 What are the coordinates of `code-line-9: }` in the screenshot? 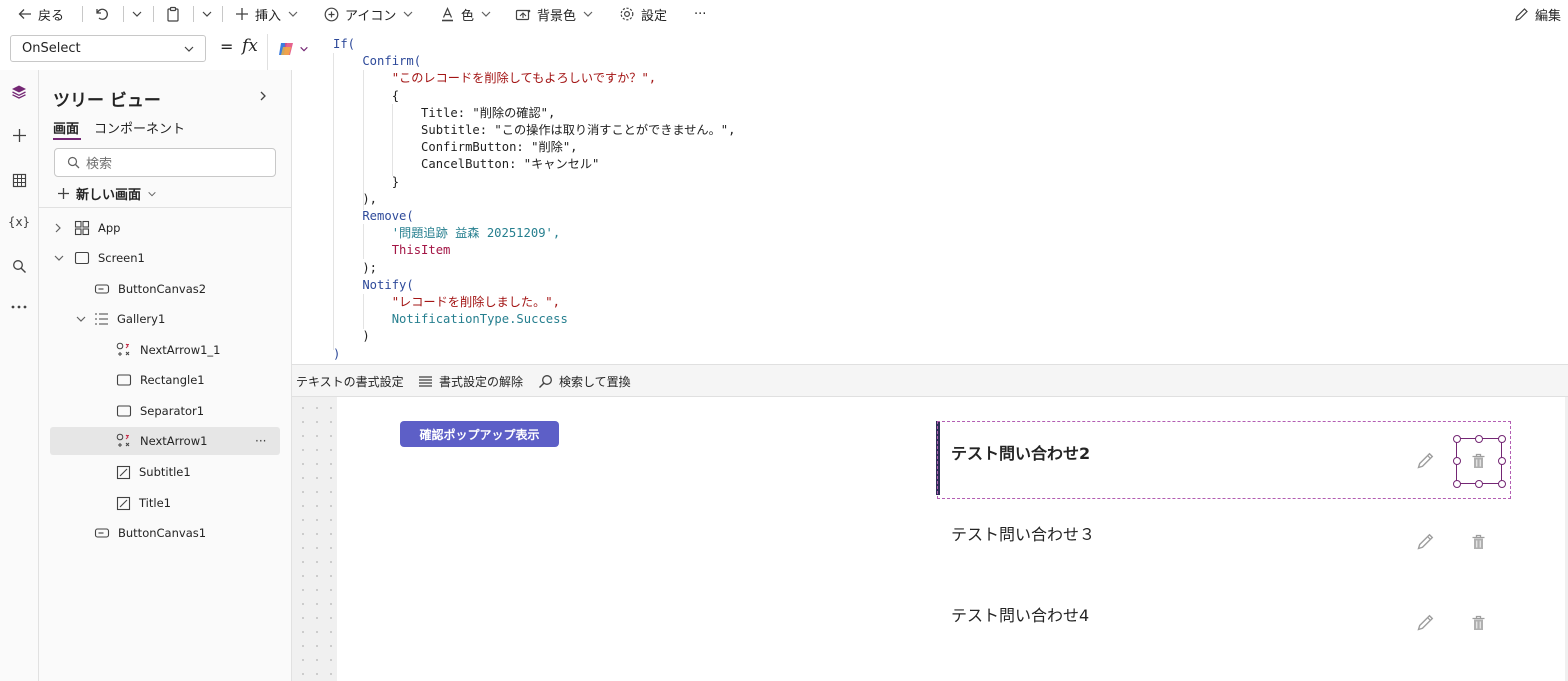 It's located at (366, 181).